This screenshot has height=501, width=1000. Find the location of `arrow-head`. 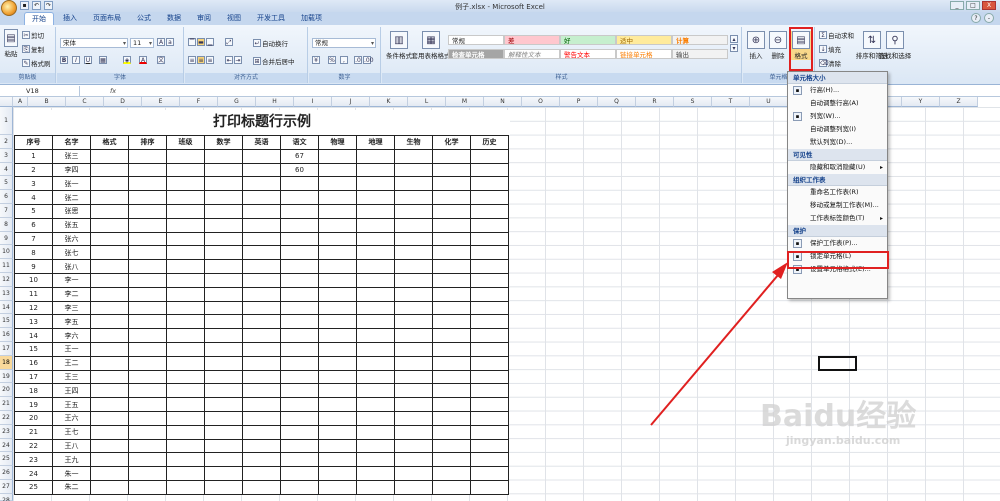

arrow-head is located at coordinates (780, 270).